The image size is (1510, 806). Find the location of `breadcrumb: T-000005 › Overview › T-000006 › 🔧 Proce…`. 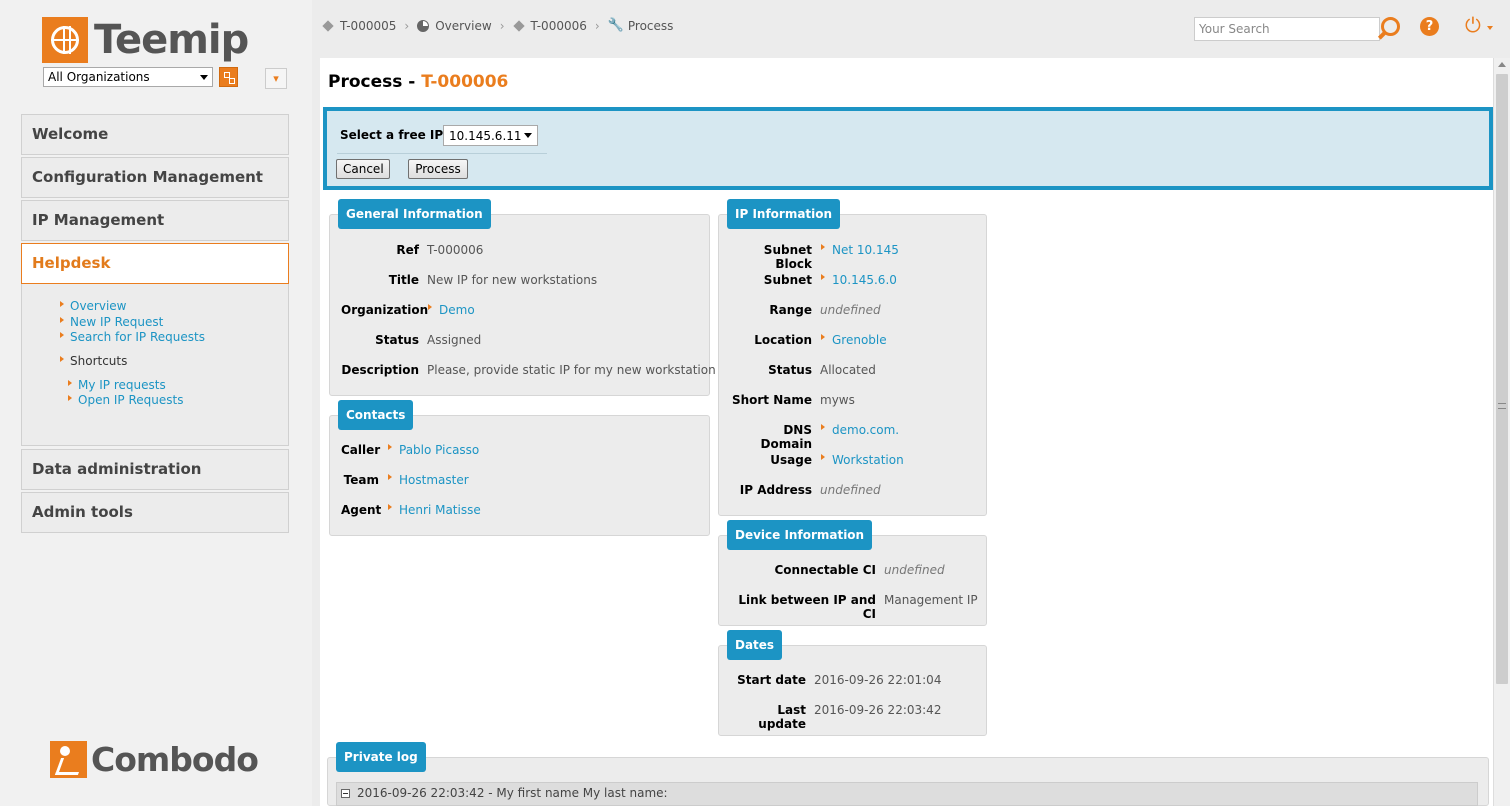

breadcrumb: T-000005 › Overview › T-000006 › 🔧 Proce… is located at coordinates (501, 25).